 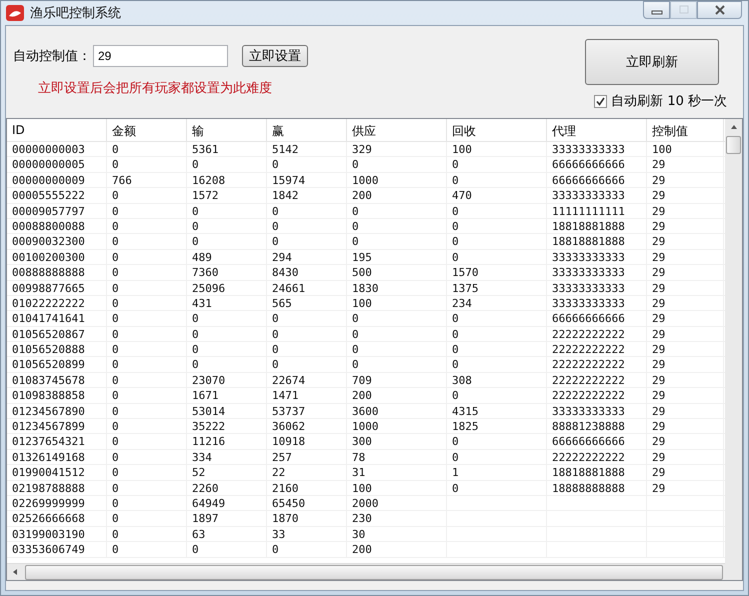 I want to click on table-cell: 3600, so click(x=397, y=411).